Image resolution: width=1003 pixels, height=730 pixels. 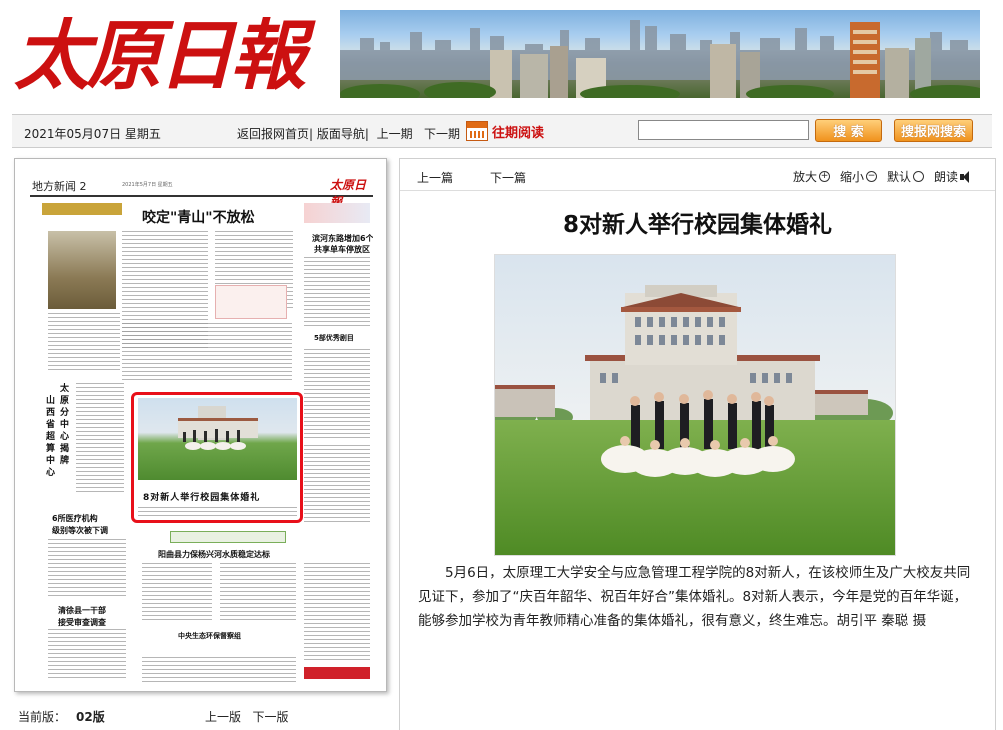 I want to click on archive-label: 往期阅读, so click(x=518, y=131).